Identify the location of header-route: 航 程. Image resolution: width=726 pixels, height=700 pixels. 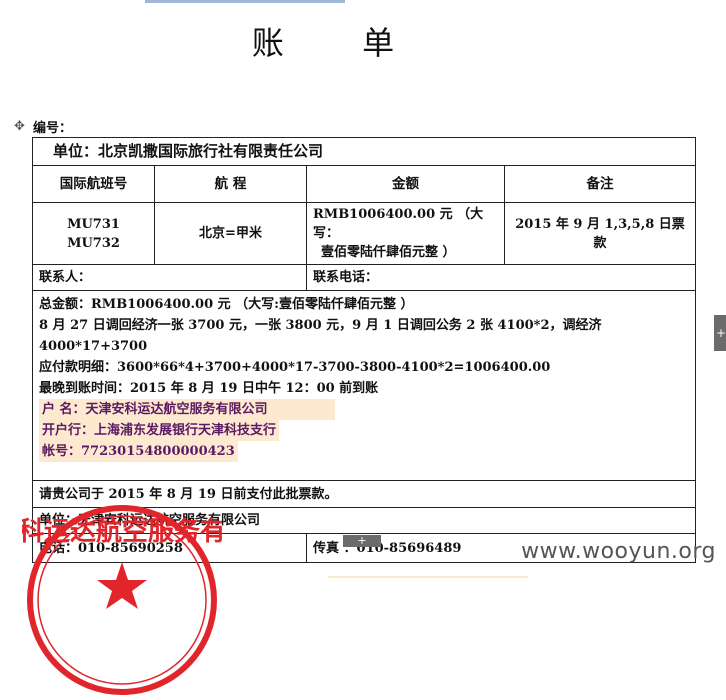
(230, 184).